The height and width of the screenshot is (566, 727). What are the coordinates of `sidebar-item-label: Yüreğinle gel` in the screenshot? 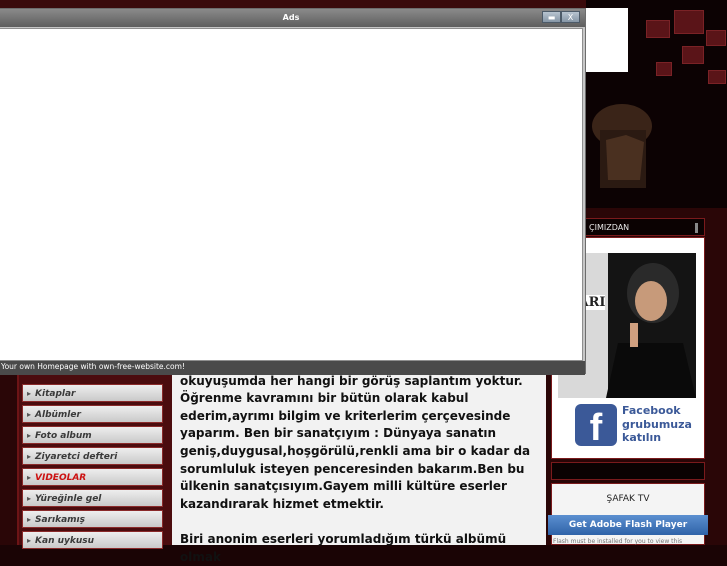 It's located at (68, 499).